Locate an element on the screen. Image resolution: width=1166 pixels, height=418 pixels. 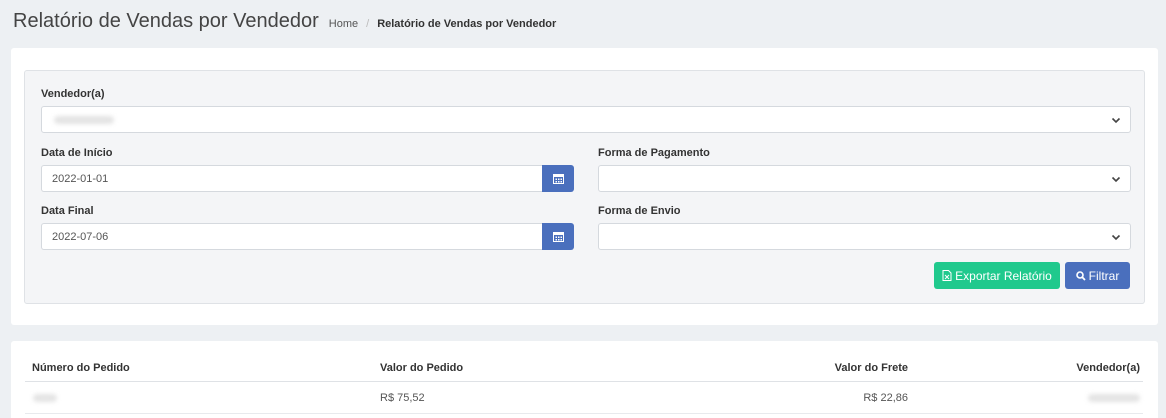
blurred-vendedor-cell is located at coordinates (1114, 398).